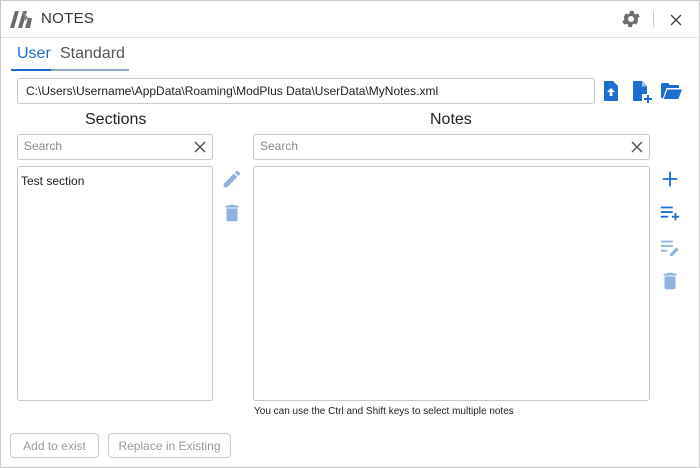 Image resolution: width=700 pixels, height=468 pixels. What do you see at coordinates (670, 179) in the screenshot?
I see `plus-icon` at bounding box center [670, 179].